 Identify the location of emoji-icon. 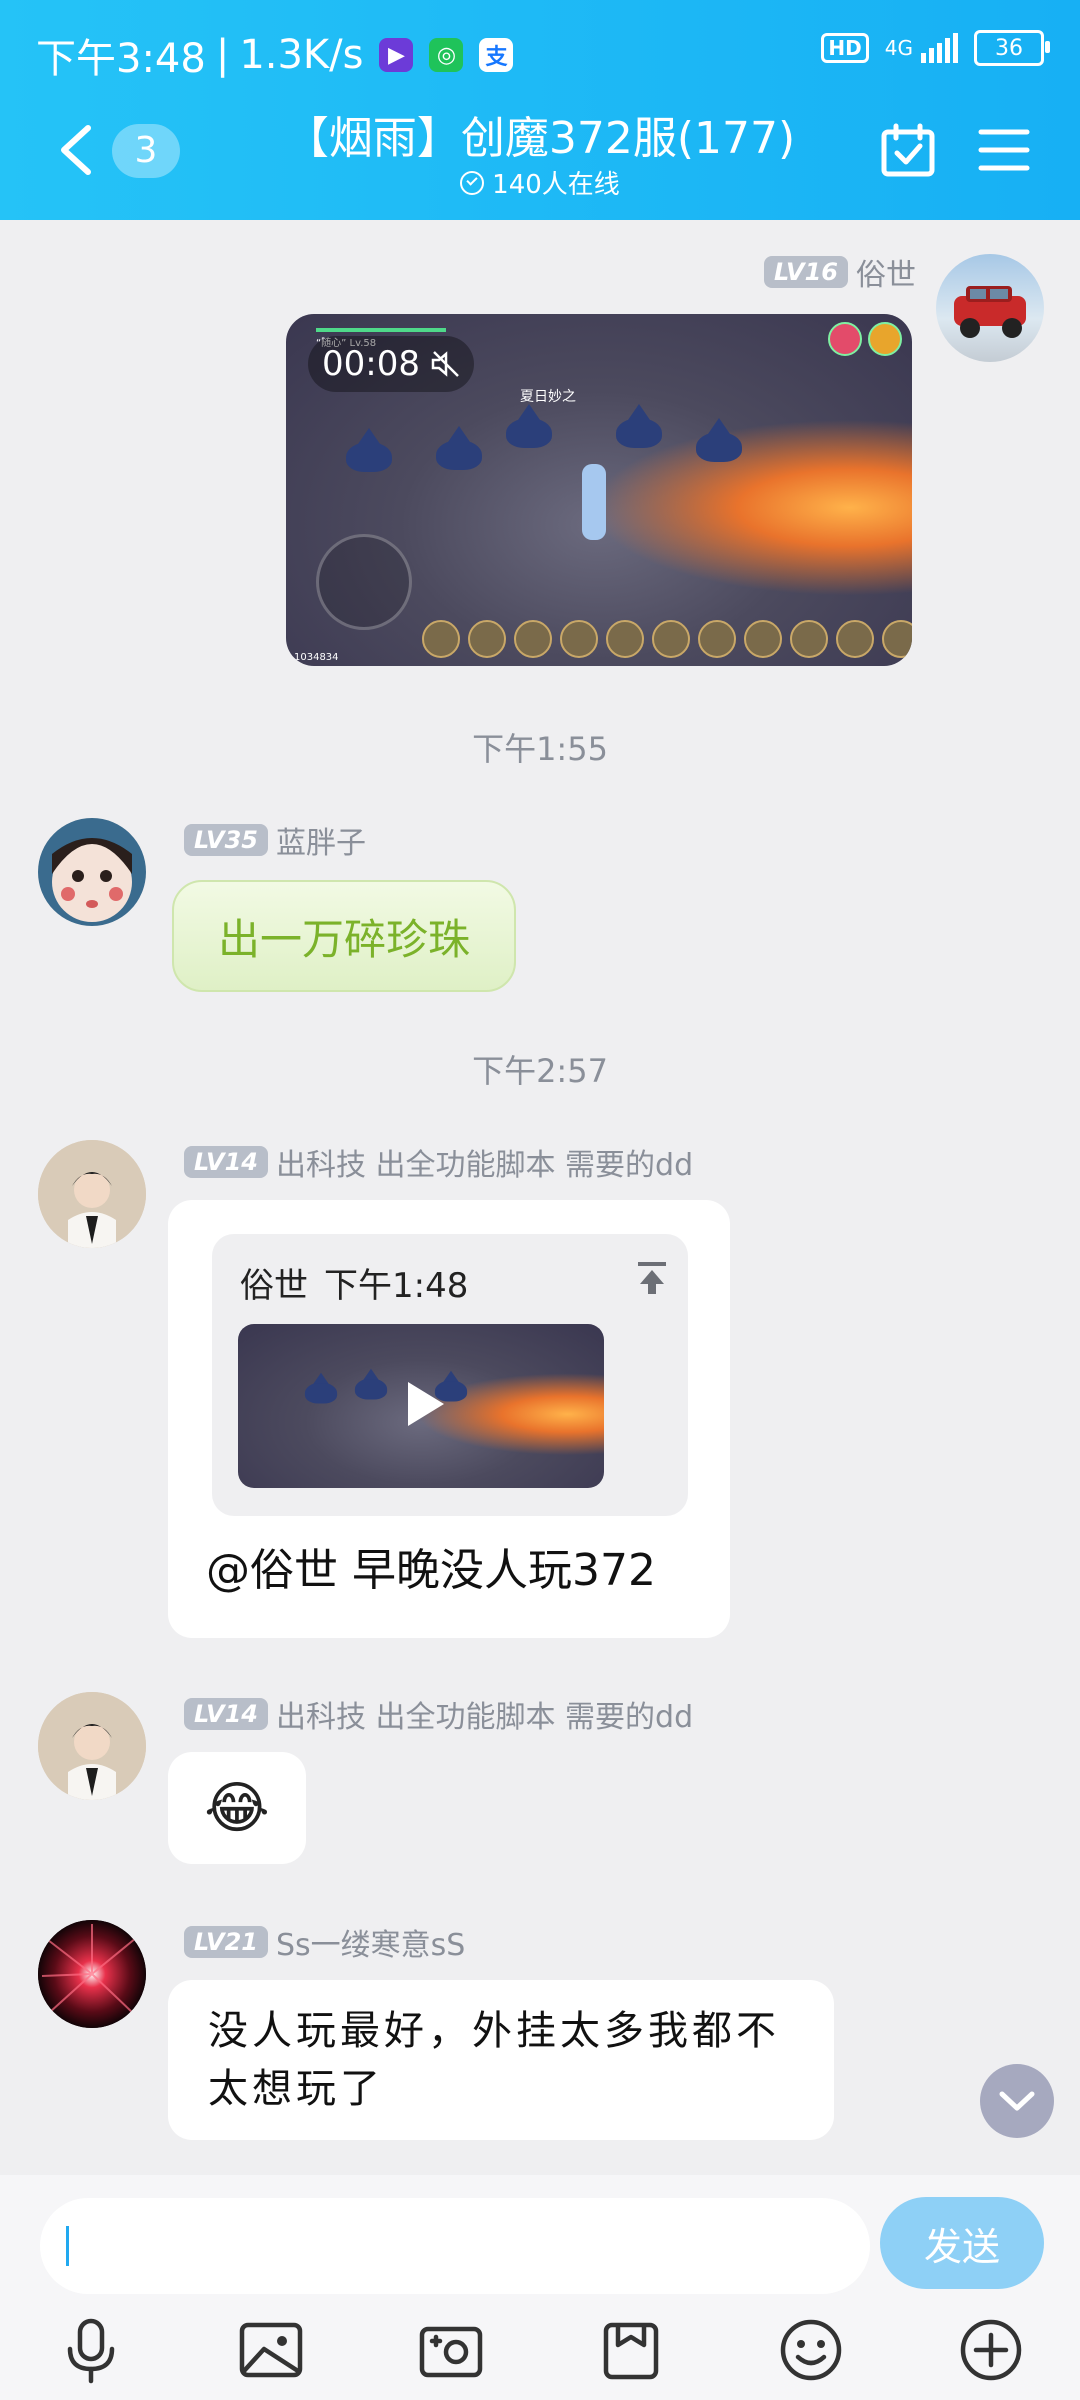
(811, 2350).